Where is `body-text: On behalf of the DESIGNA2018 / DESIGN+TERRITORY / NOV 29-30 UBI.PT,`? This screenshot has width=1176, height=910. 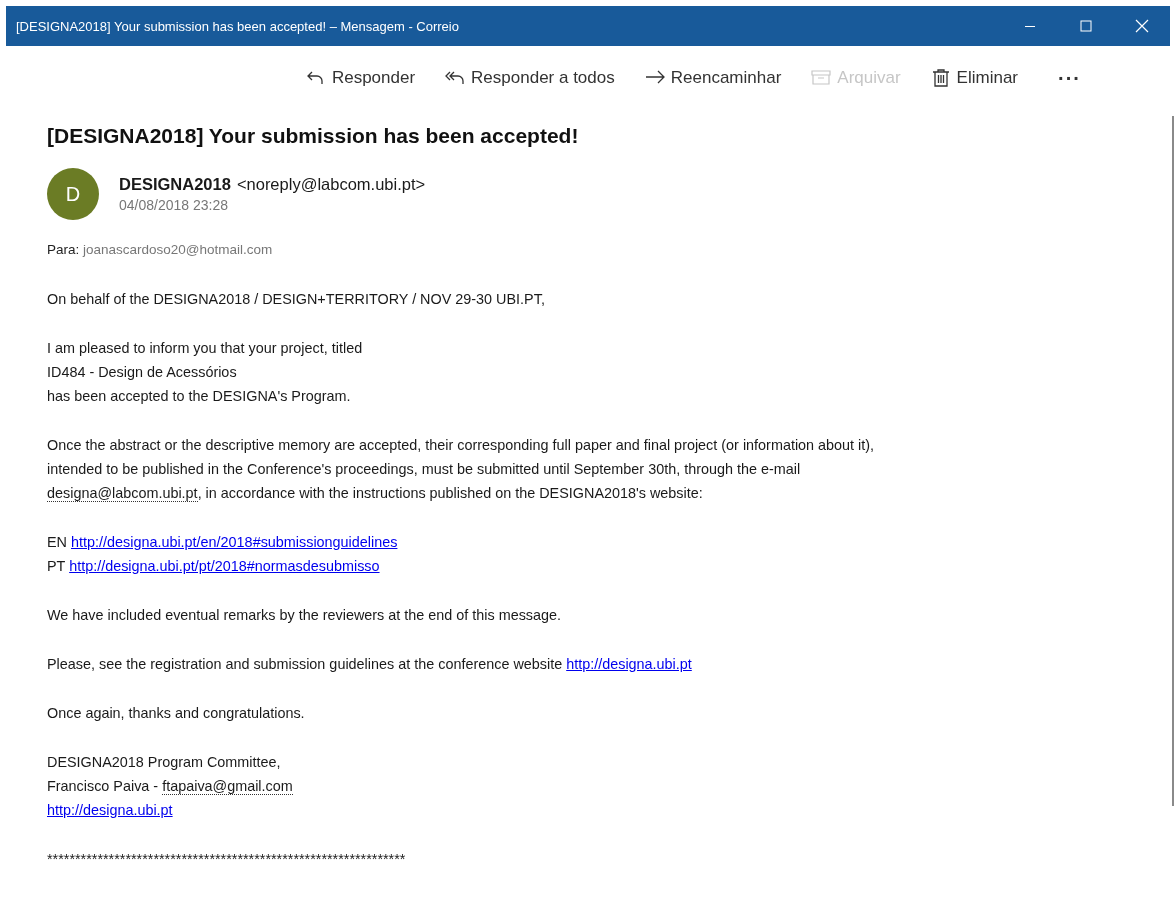
body-text: On behalf of the DESIGNA2018 / DESIGN+TERRITORY / NOV 29-30 UBI.PT, is located at coordinates (296, 299).